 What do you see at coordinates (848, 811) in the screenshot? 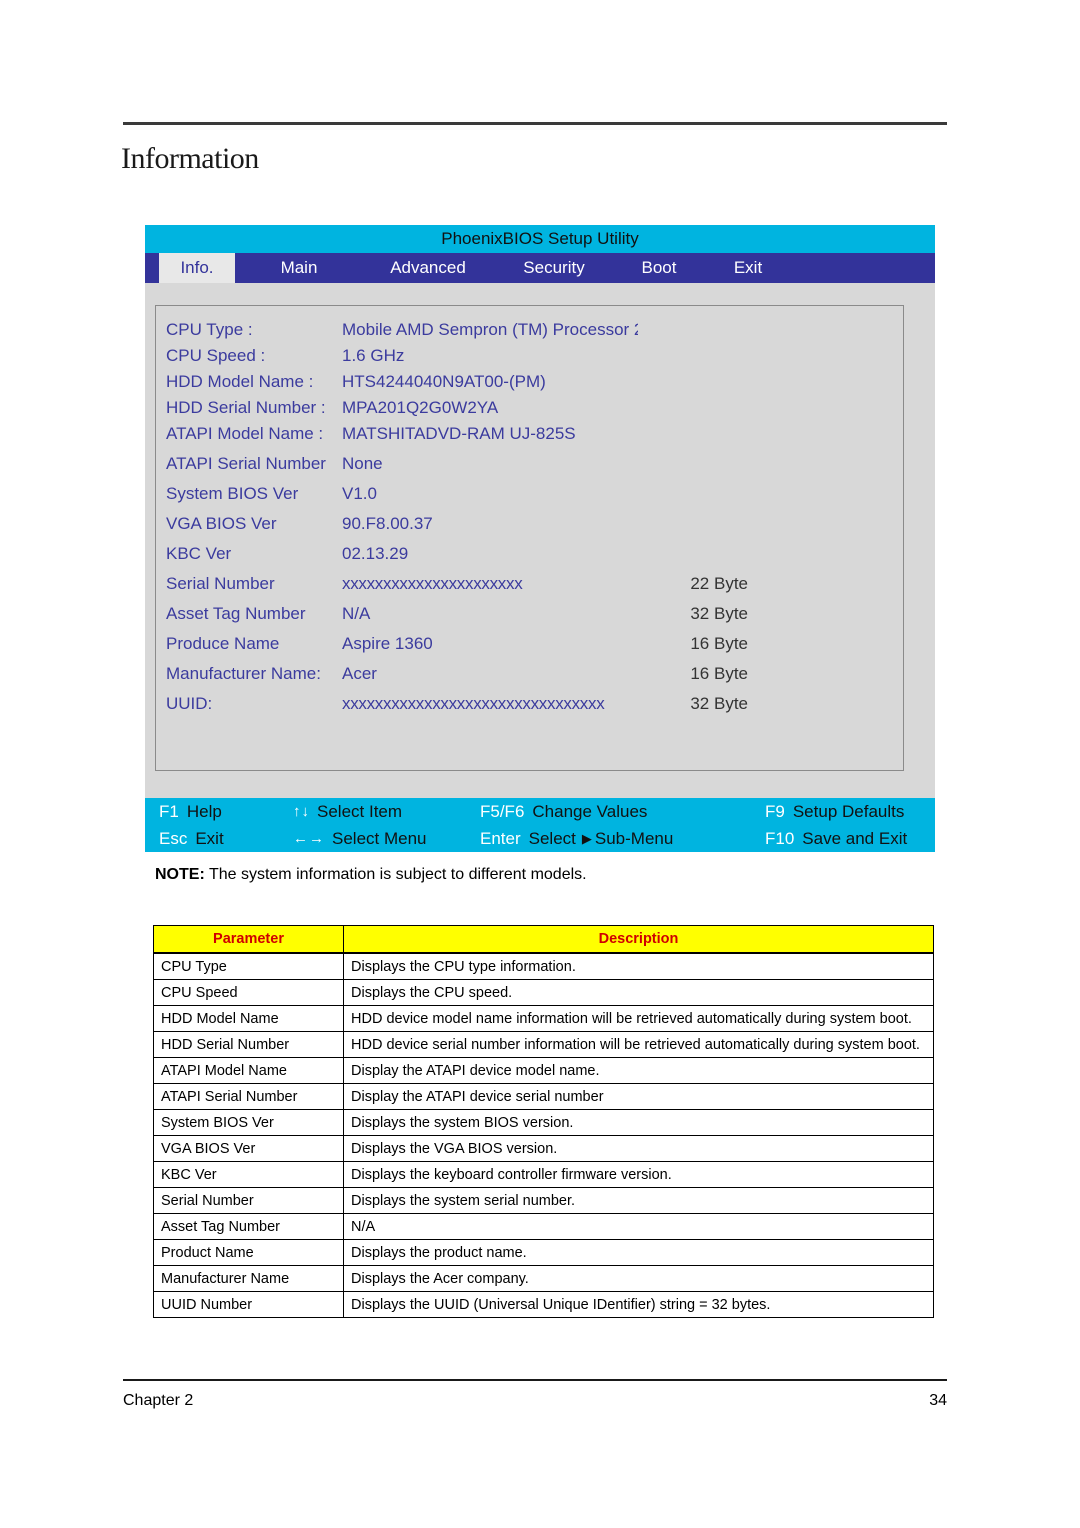
I see `key-desc: Setup Defaults` at bounding box center [848, 811].